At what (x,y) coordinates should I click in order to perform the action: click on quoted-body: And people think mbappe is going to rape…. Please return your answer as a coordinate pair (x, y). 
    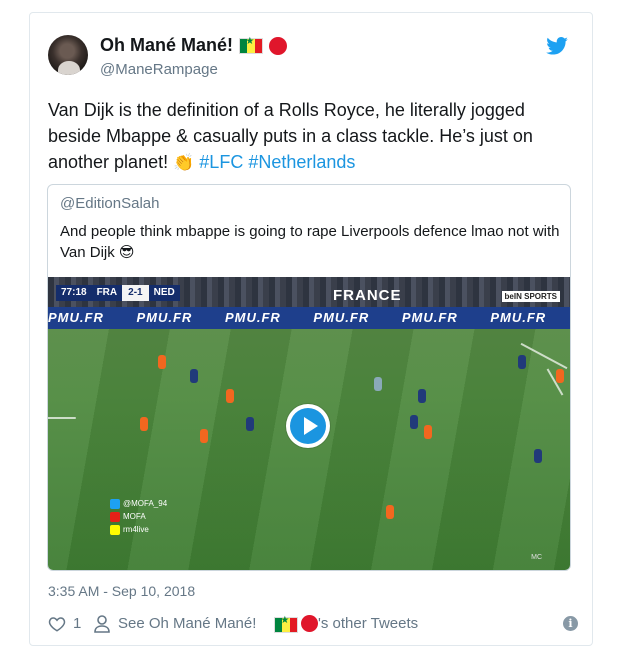
    Looking at the image, I should click on (310, 242).